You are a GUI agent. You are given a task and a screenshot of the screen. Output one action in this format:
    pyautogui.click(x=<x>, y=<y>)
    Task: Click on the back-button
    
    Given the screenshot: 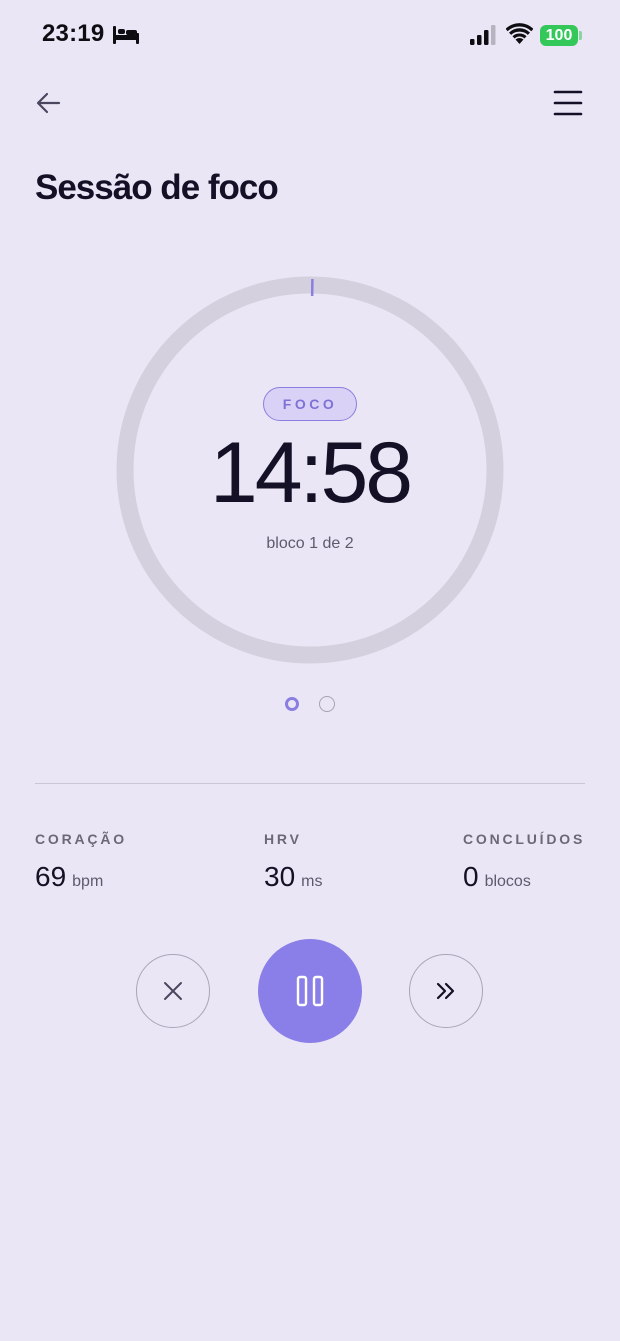 What is the action you would take?
    pyautogui.click(x=49, y=103)
    